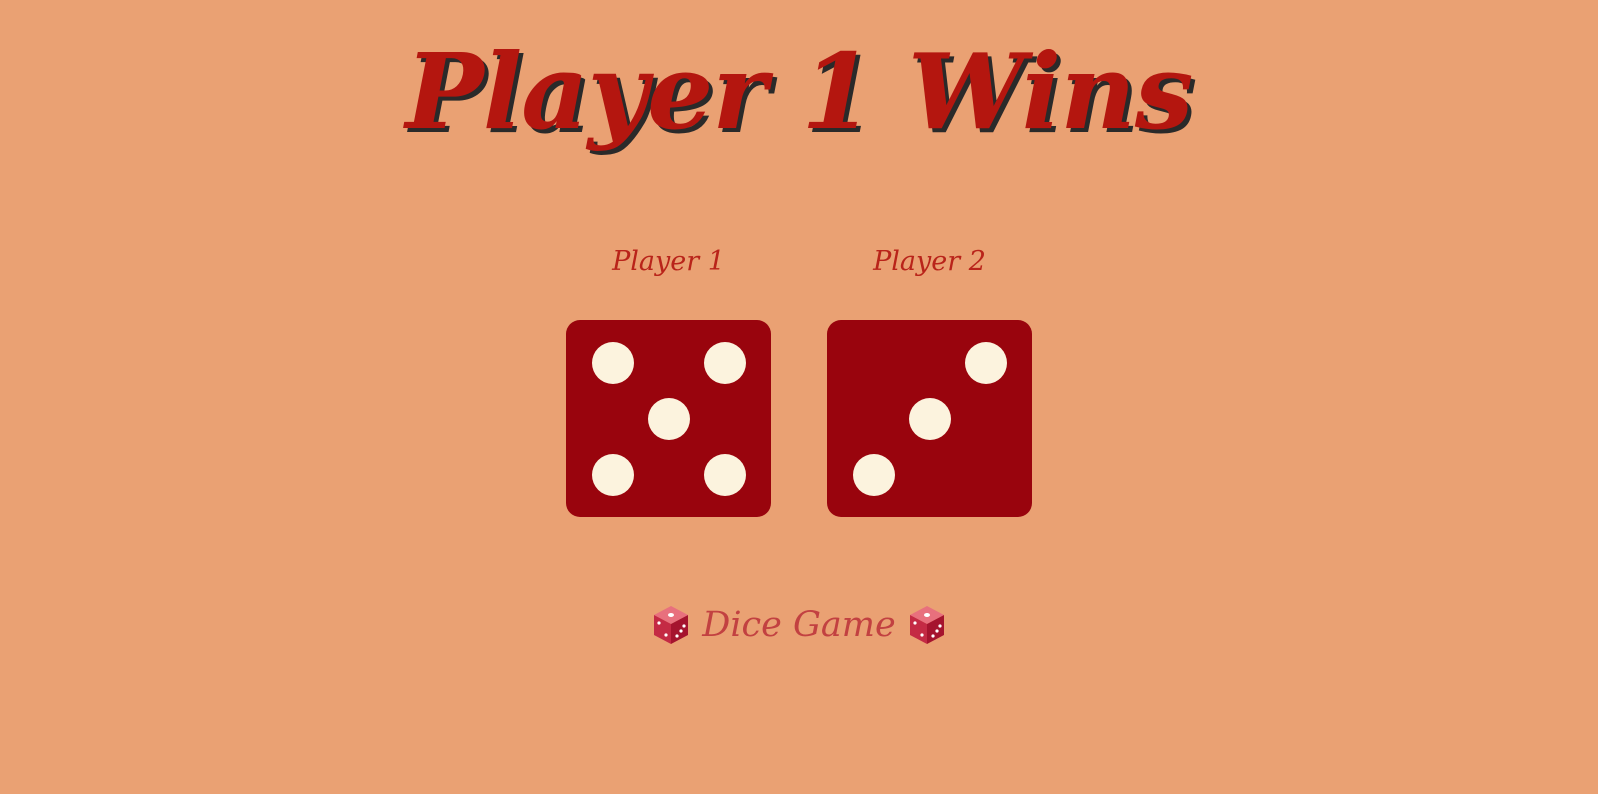 The width and height of the screenshot is (1598, 794). I want to click on player-1-die, so click(668, 418).